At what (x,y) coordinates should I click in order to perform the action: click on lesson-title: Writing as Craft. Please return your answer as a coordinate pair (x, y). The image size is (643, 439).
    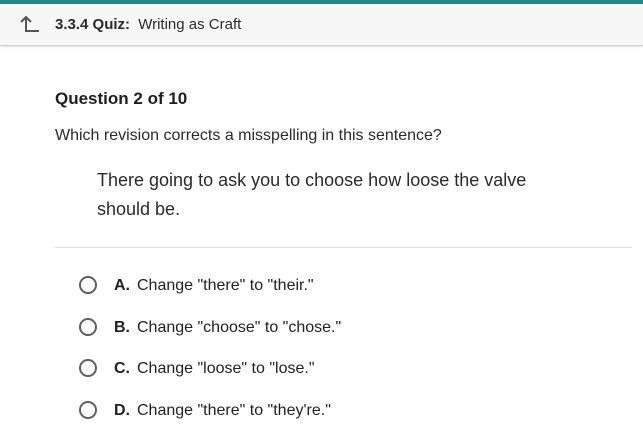
    Looking at the image, I should click on (190, 24).